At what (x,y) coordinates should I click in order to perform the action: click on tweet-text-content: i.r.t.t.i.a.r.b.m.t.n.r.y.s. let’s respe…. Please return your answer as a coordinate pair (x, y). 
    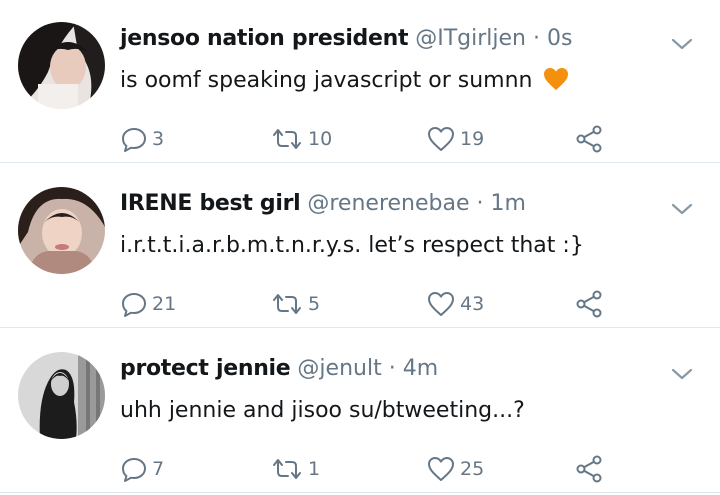
    Looking at the image, I should click on (352, 245).